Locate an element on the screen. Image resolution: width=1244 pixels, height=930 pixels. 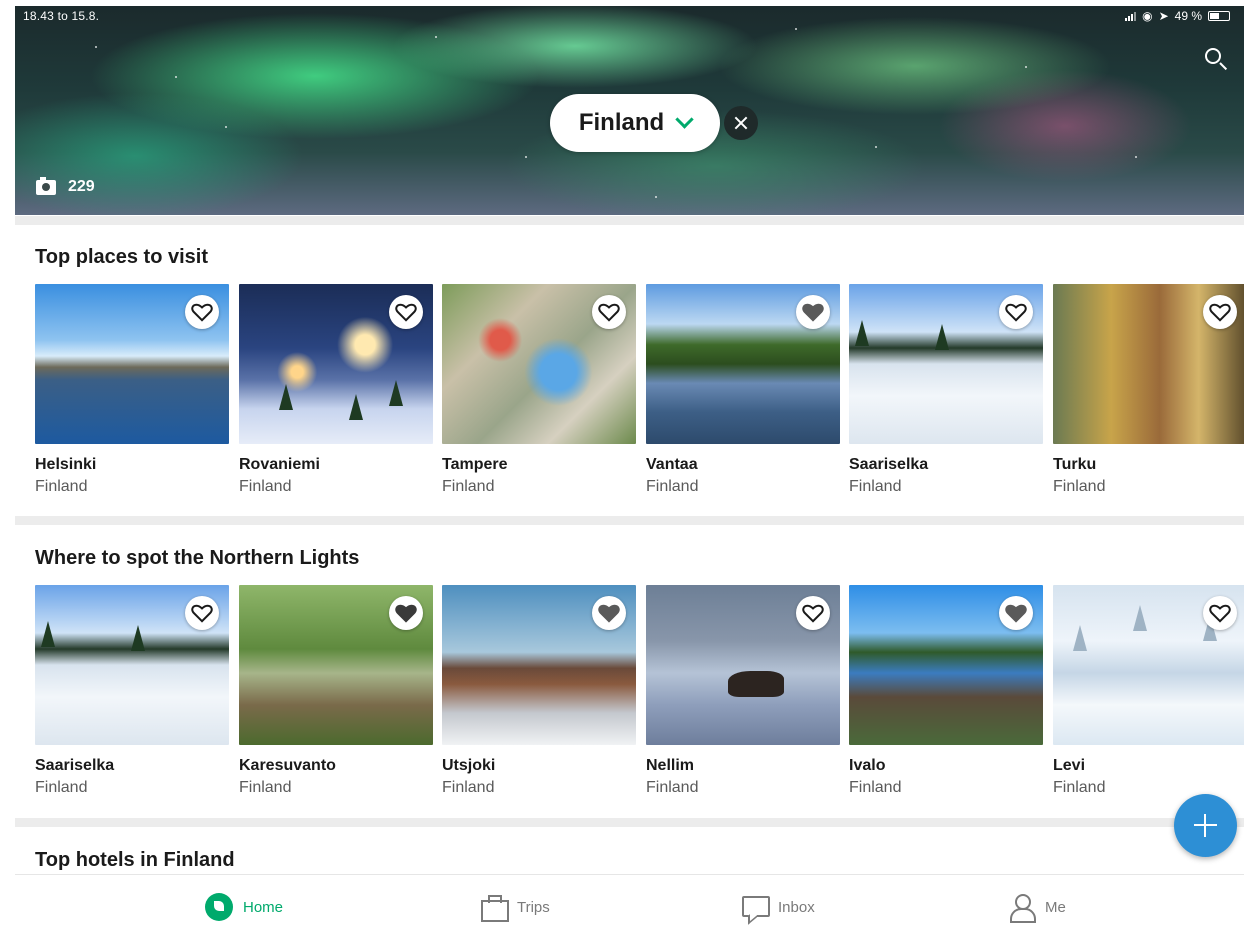
nav-label-trips: Trips is located at coordinates (533, 907).